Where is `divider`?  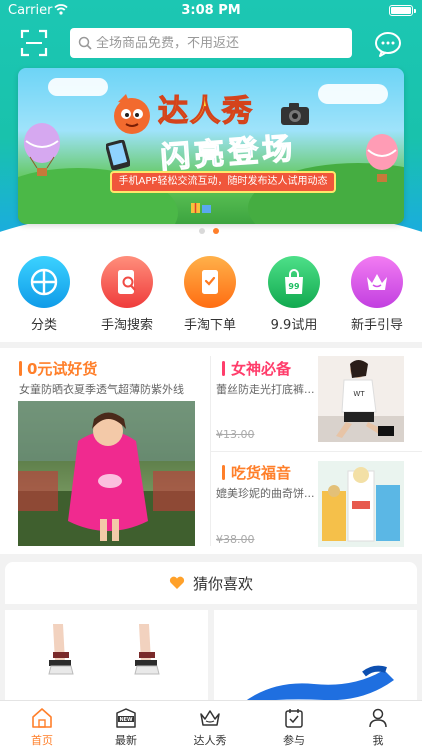
divider is located at coordinates (316, 451).